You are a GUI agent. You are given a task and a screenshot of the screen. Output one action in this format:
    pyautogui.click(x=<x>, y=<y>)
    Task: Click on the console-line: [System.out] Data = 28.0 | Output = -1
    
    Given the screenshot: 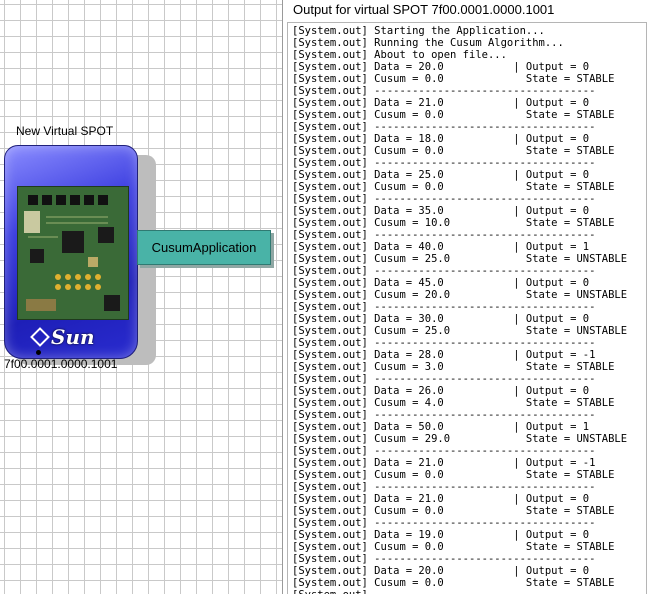 What is the action you would take?
    pyautogui.click(x=444, y=355)
    